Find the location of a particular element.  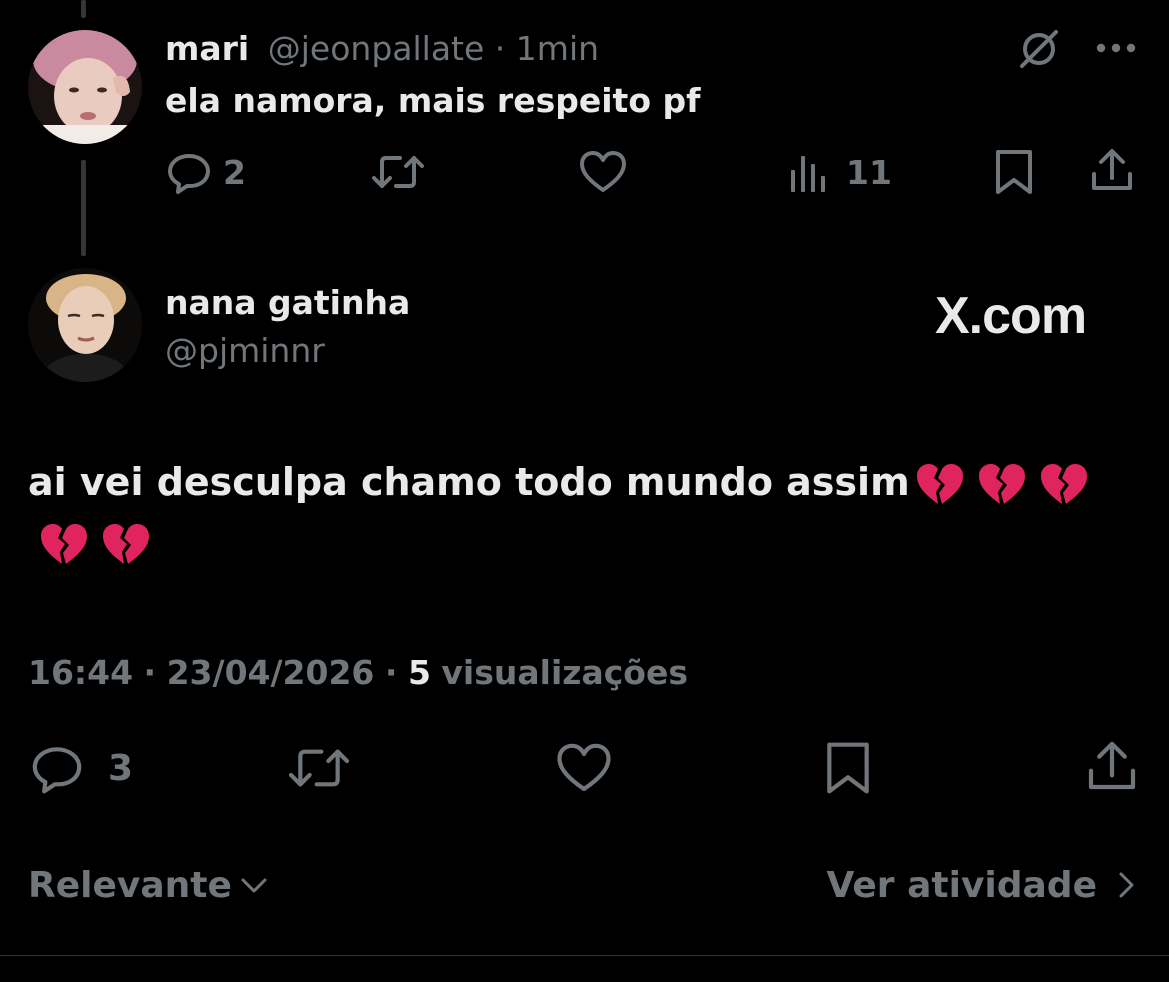

views-count: 11 is located at coordinates (869, 172).